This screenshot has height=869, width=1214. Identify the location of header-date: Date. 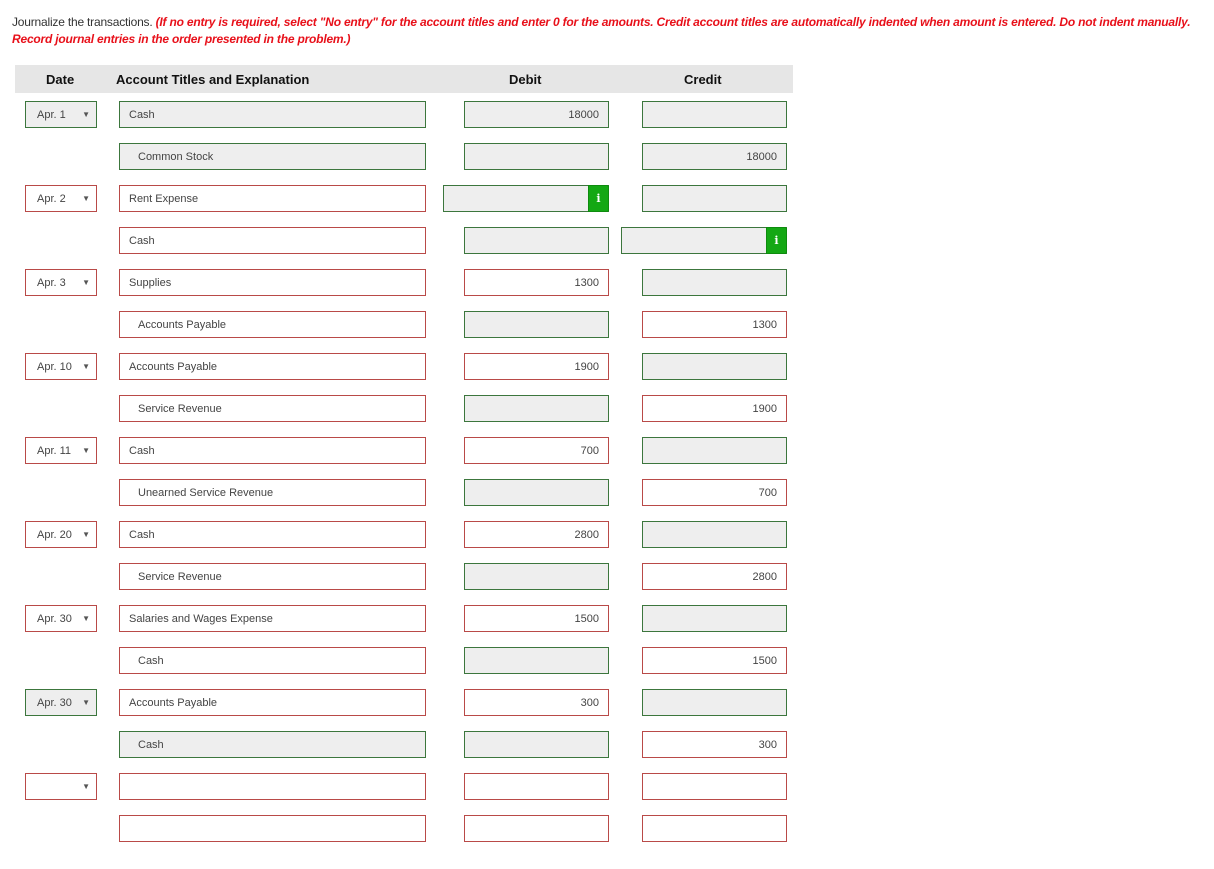
(60, 79).